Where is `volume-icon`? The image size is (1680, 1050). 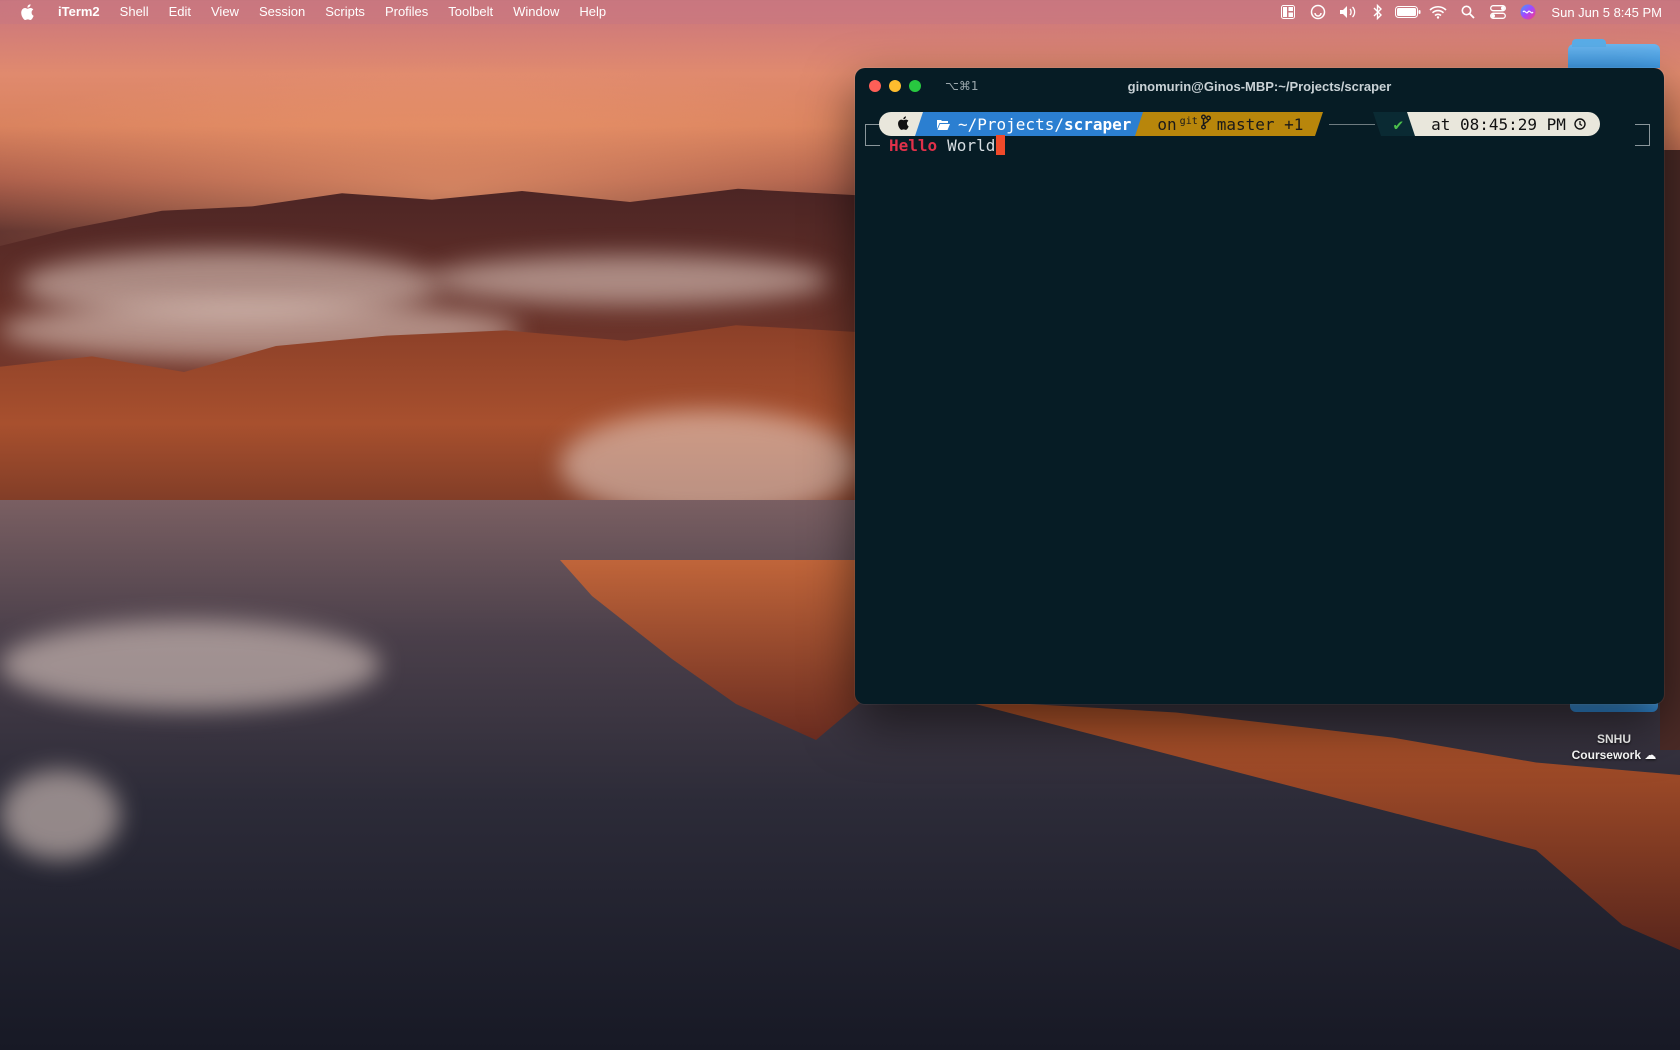 volume-icon is located at coordinates (1348, 12).